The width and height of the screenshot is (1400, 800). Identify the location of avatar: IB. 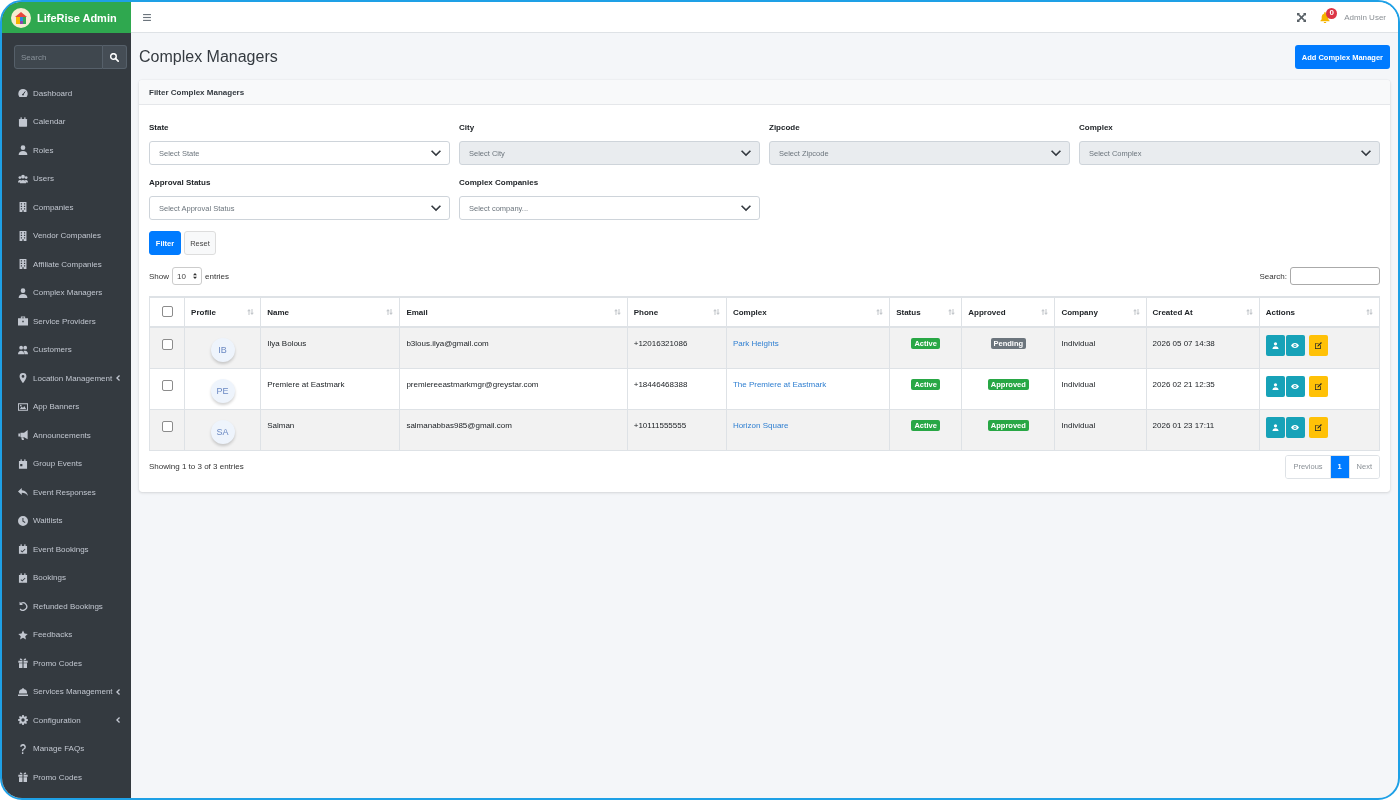
(222, 350).